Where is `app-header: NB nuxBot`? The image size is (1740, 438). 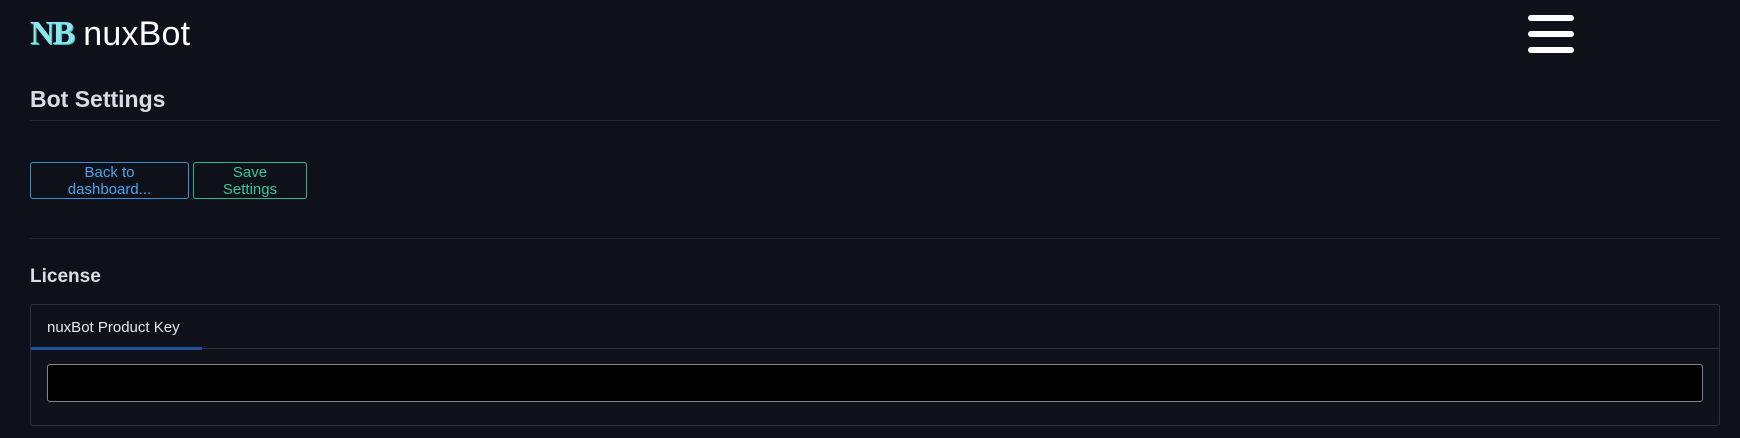
app-header: NB nuxBot is located at coordinates (110, 34).